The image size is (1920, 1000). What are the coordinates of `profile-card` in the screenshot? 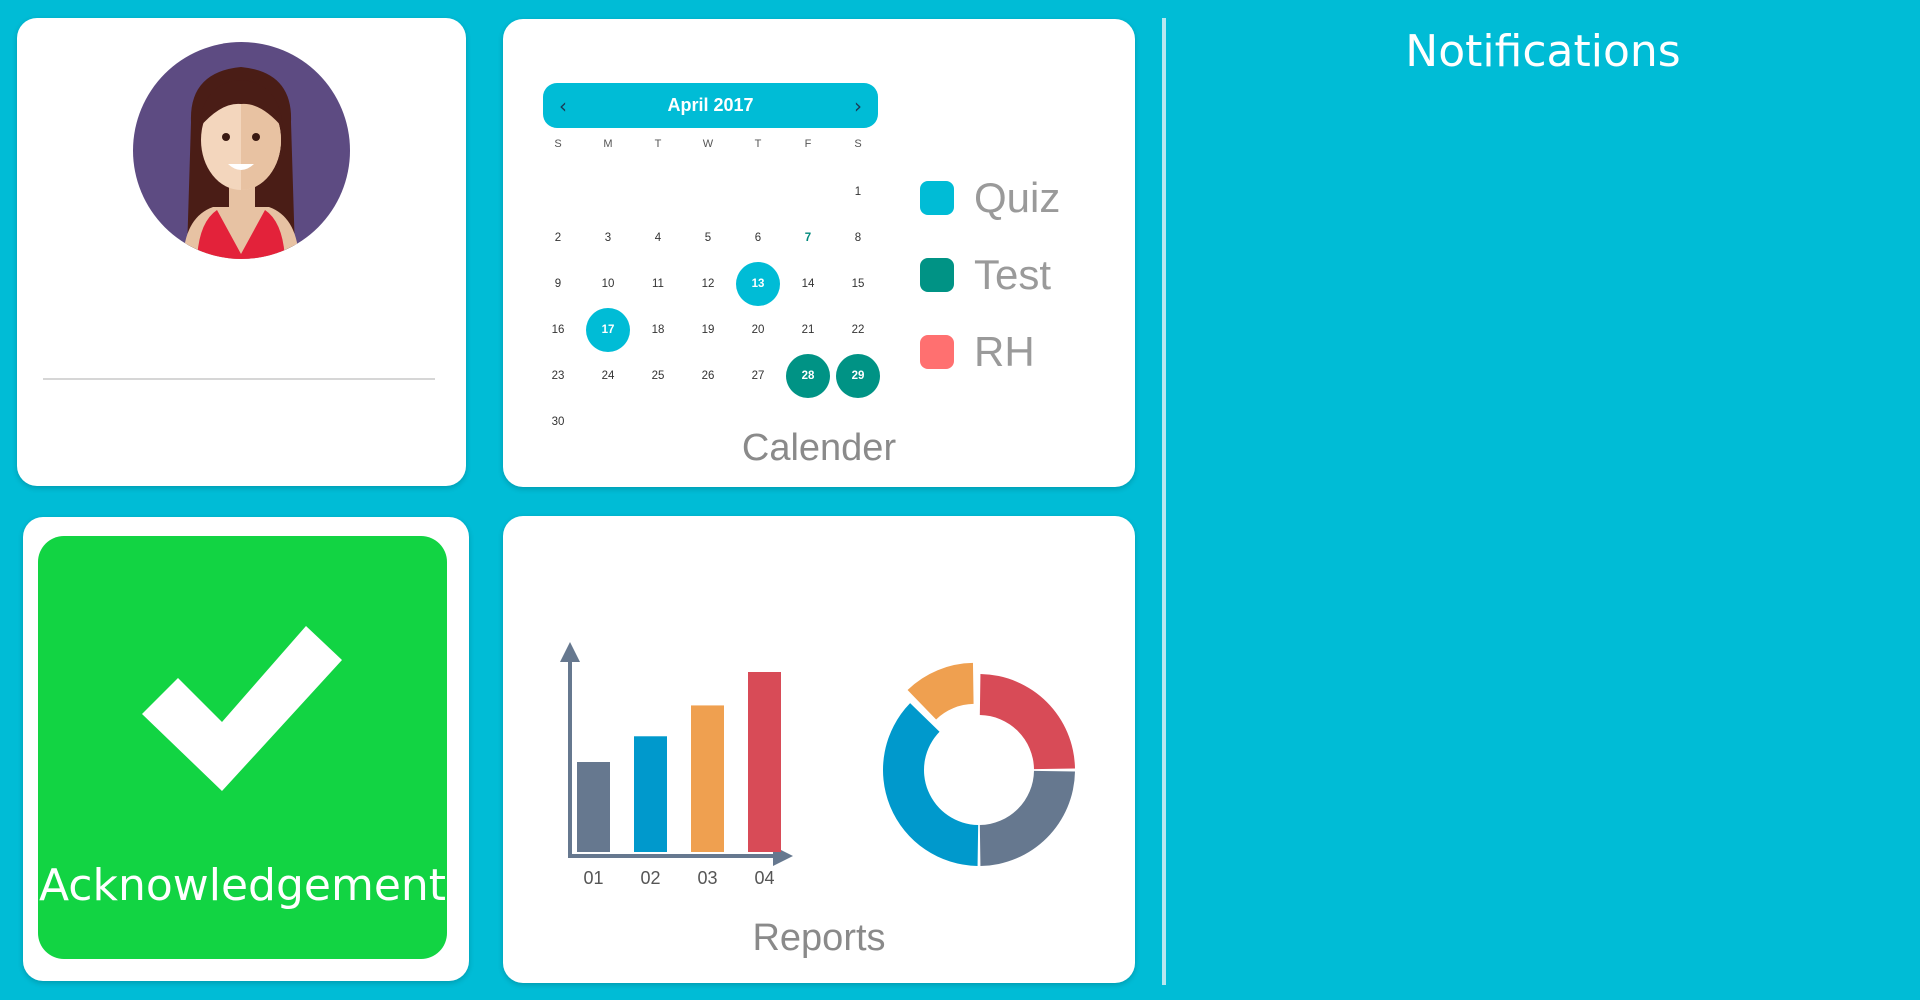 It's located at (241, 252).